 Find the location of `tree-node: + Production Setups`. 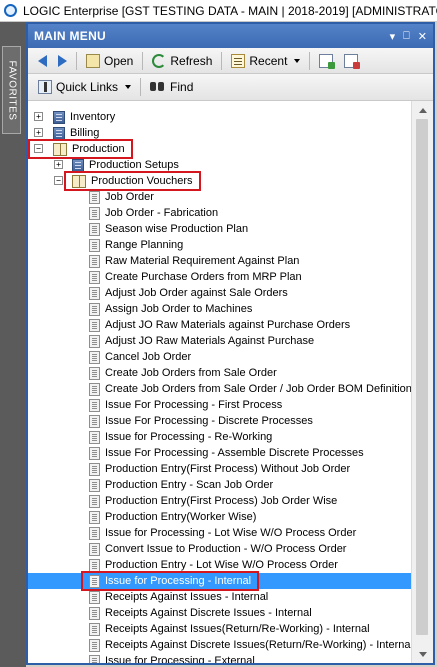

tree-node: + Production Setups is located at coordinates (219, 165).